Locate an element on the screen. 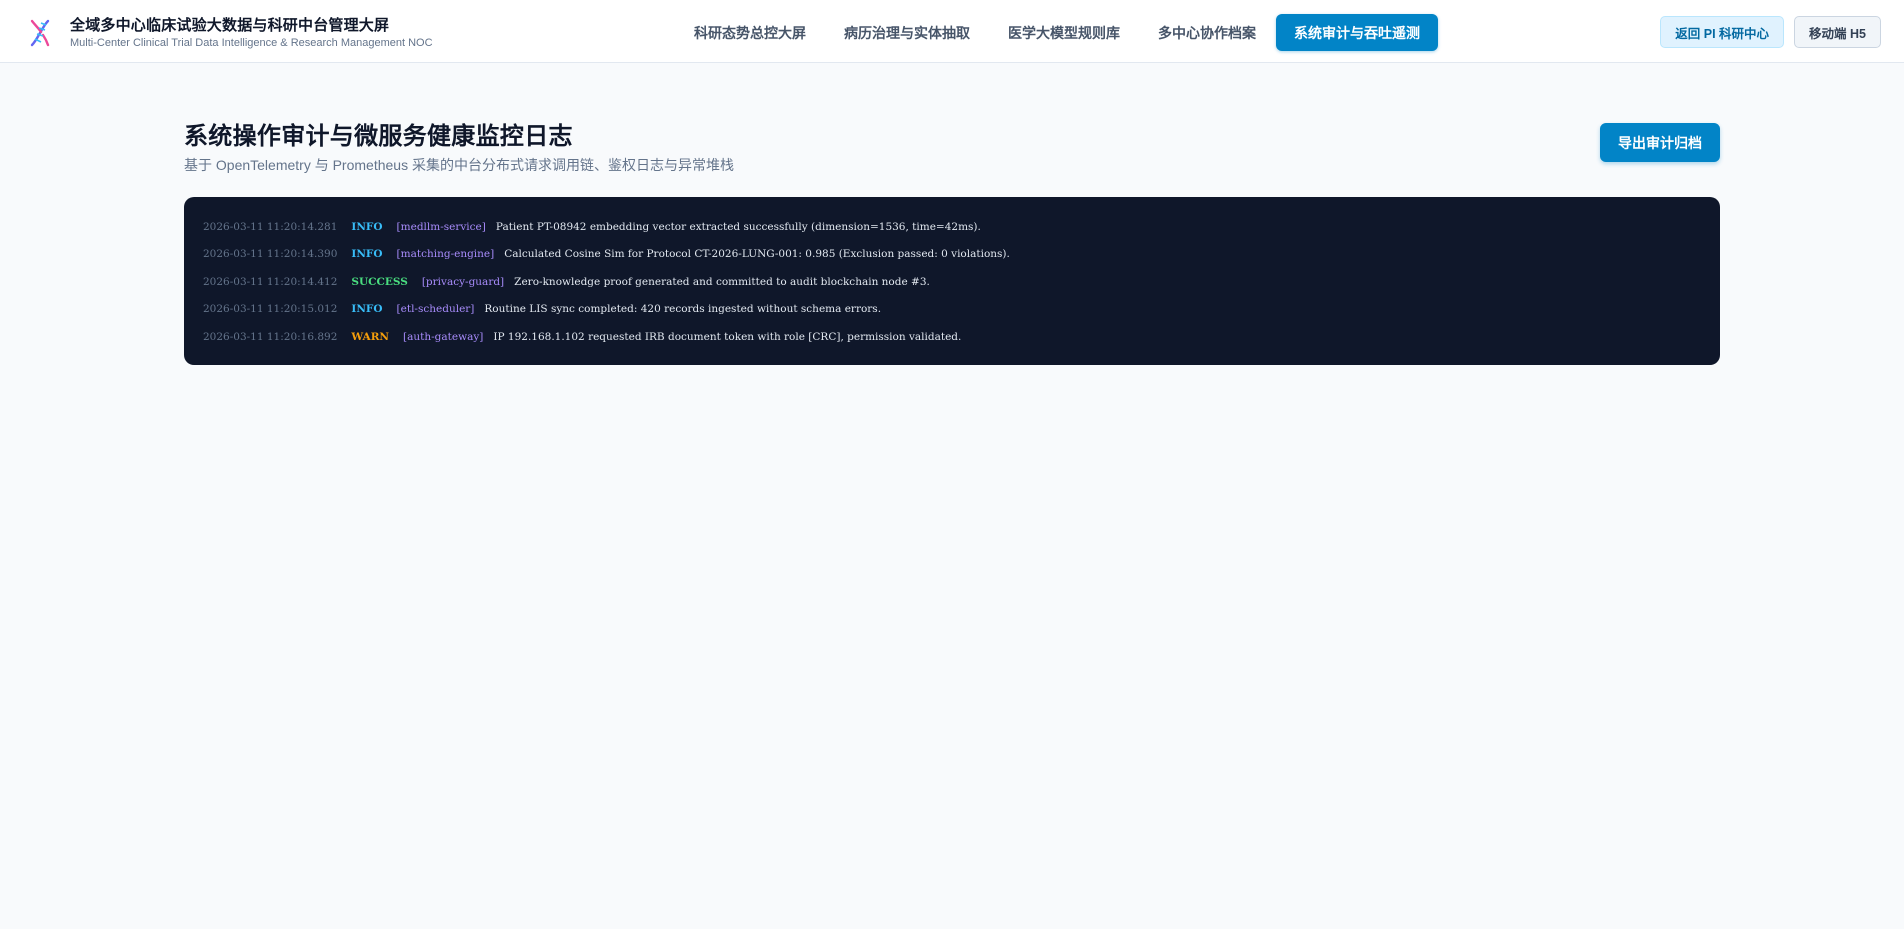 This screenshot has width=1904, height=929. nav-tab-system-audit: 系统审计与吞吐遥测 is located at coordinates (1357, 32).